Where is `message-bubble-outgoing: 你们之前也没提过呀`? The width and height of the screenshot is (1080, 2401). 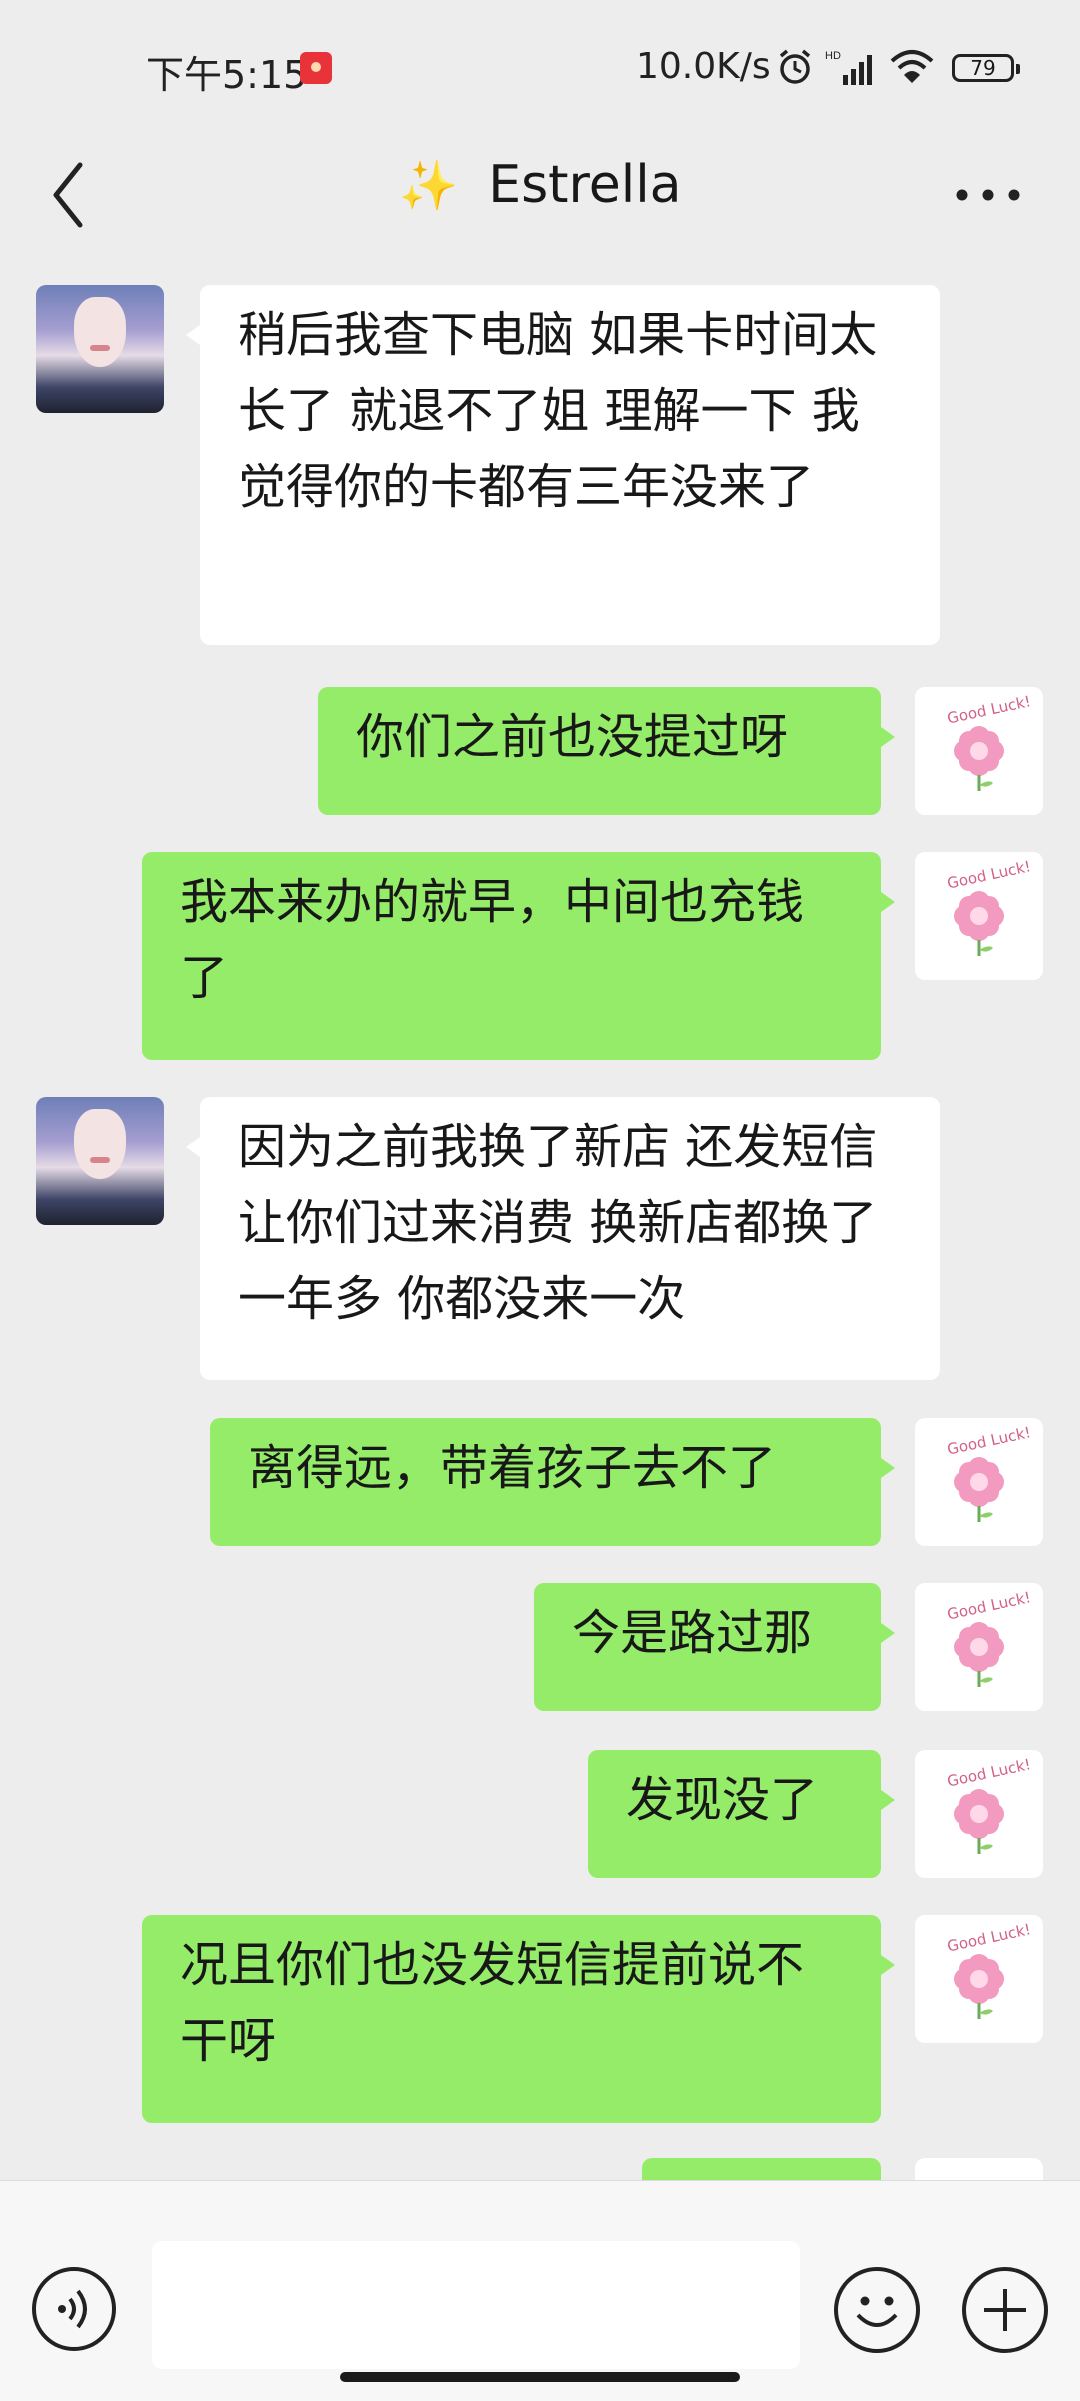
message-bubble-outgoing: 你们之前也没提过呀 is located at coordinates (606, 751).